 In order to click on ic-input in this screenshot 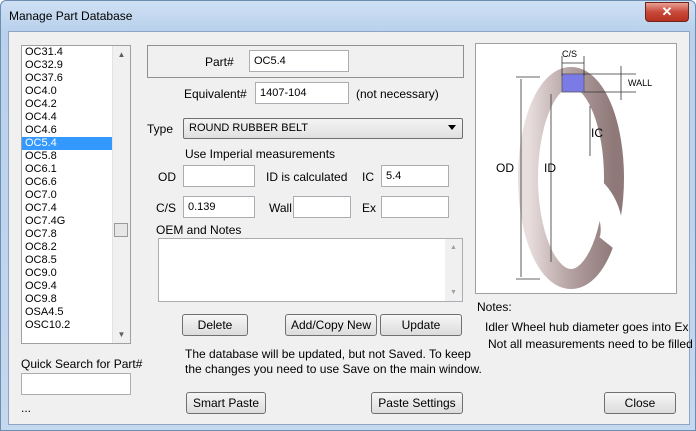, I will do `click(415, 176)`.